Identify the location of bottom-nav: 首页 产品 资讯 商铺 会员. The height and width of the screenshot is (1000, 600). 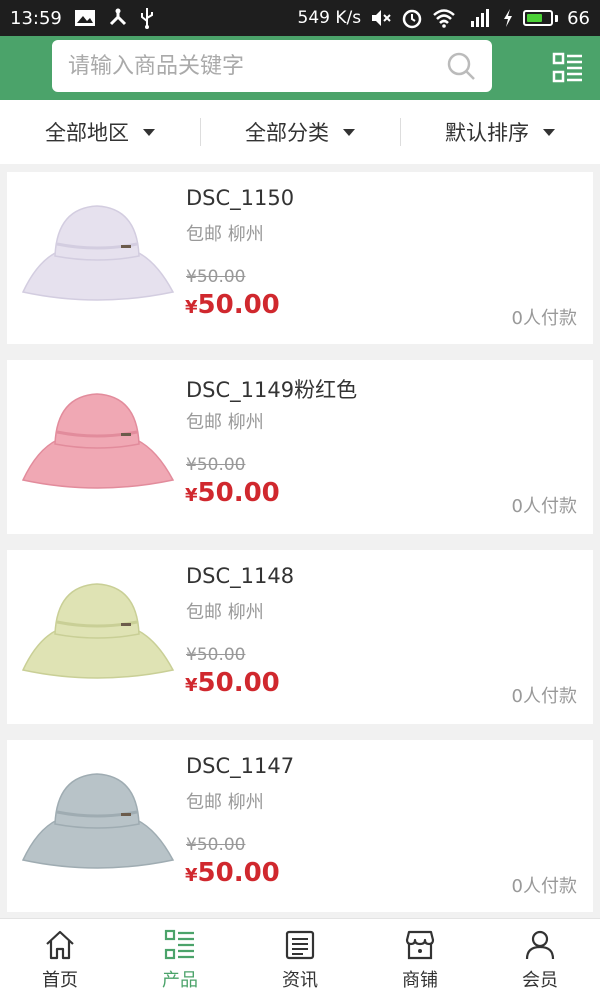
(300, 959).